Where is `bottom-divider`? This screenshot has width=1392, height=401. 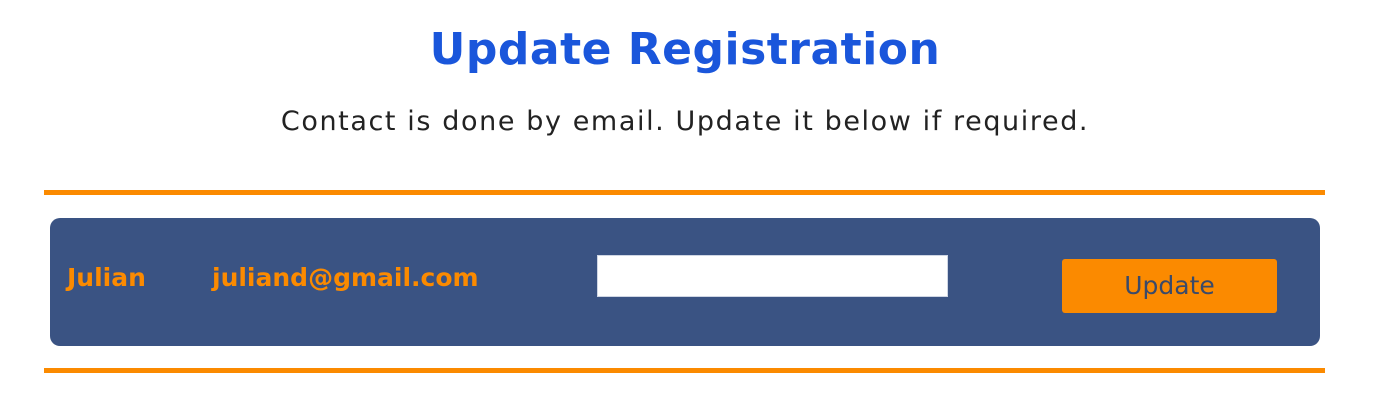
bottom-divider is located at coordinates (684, 370).